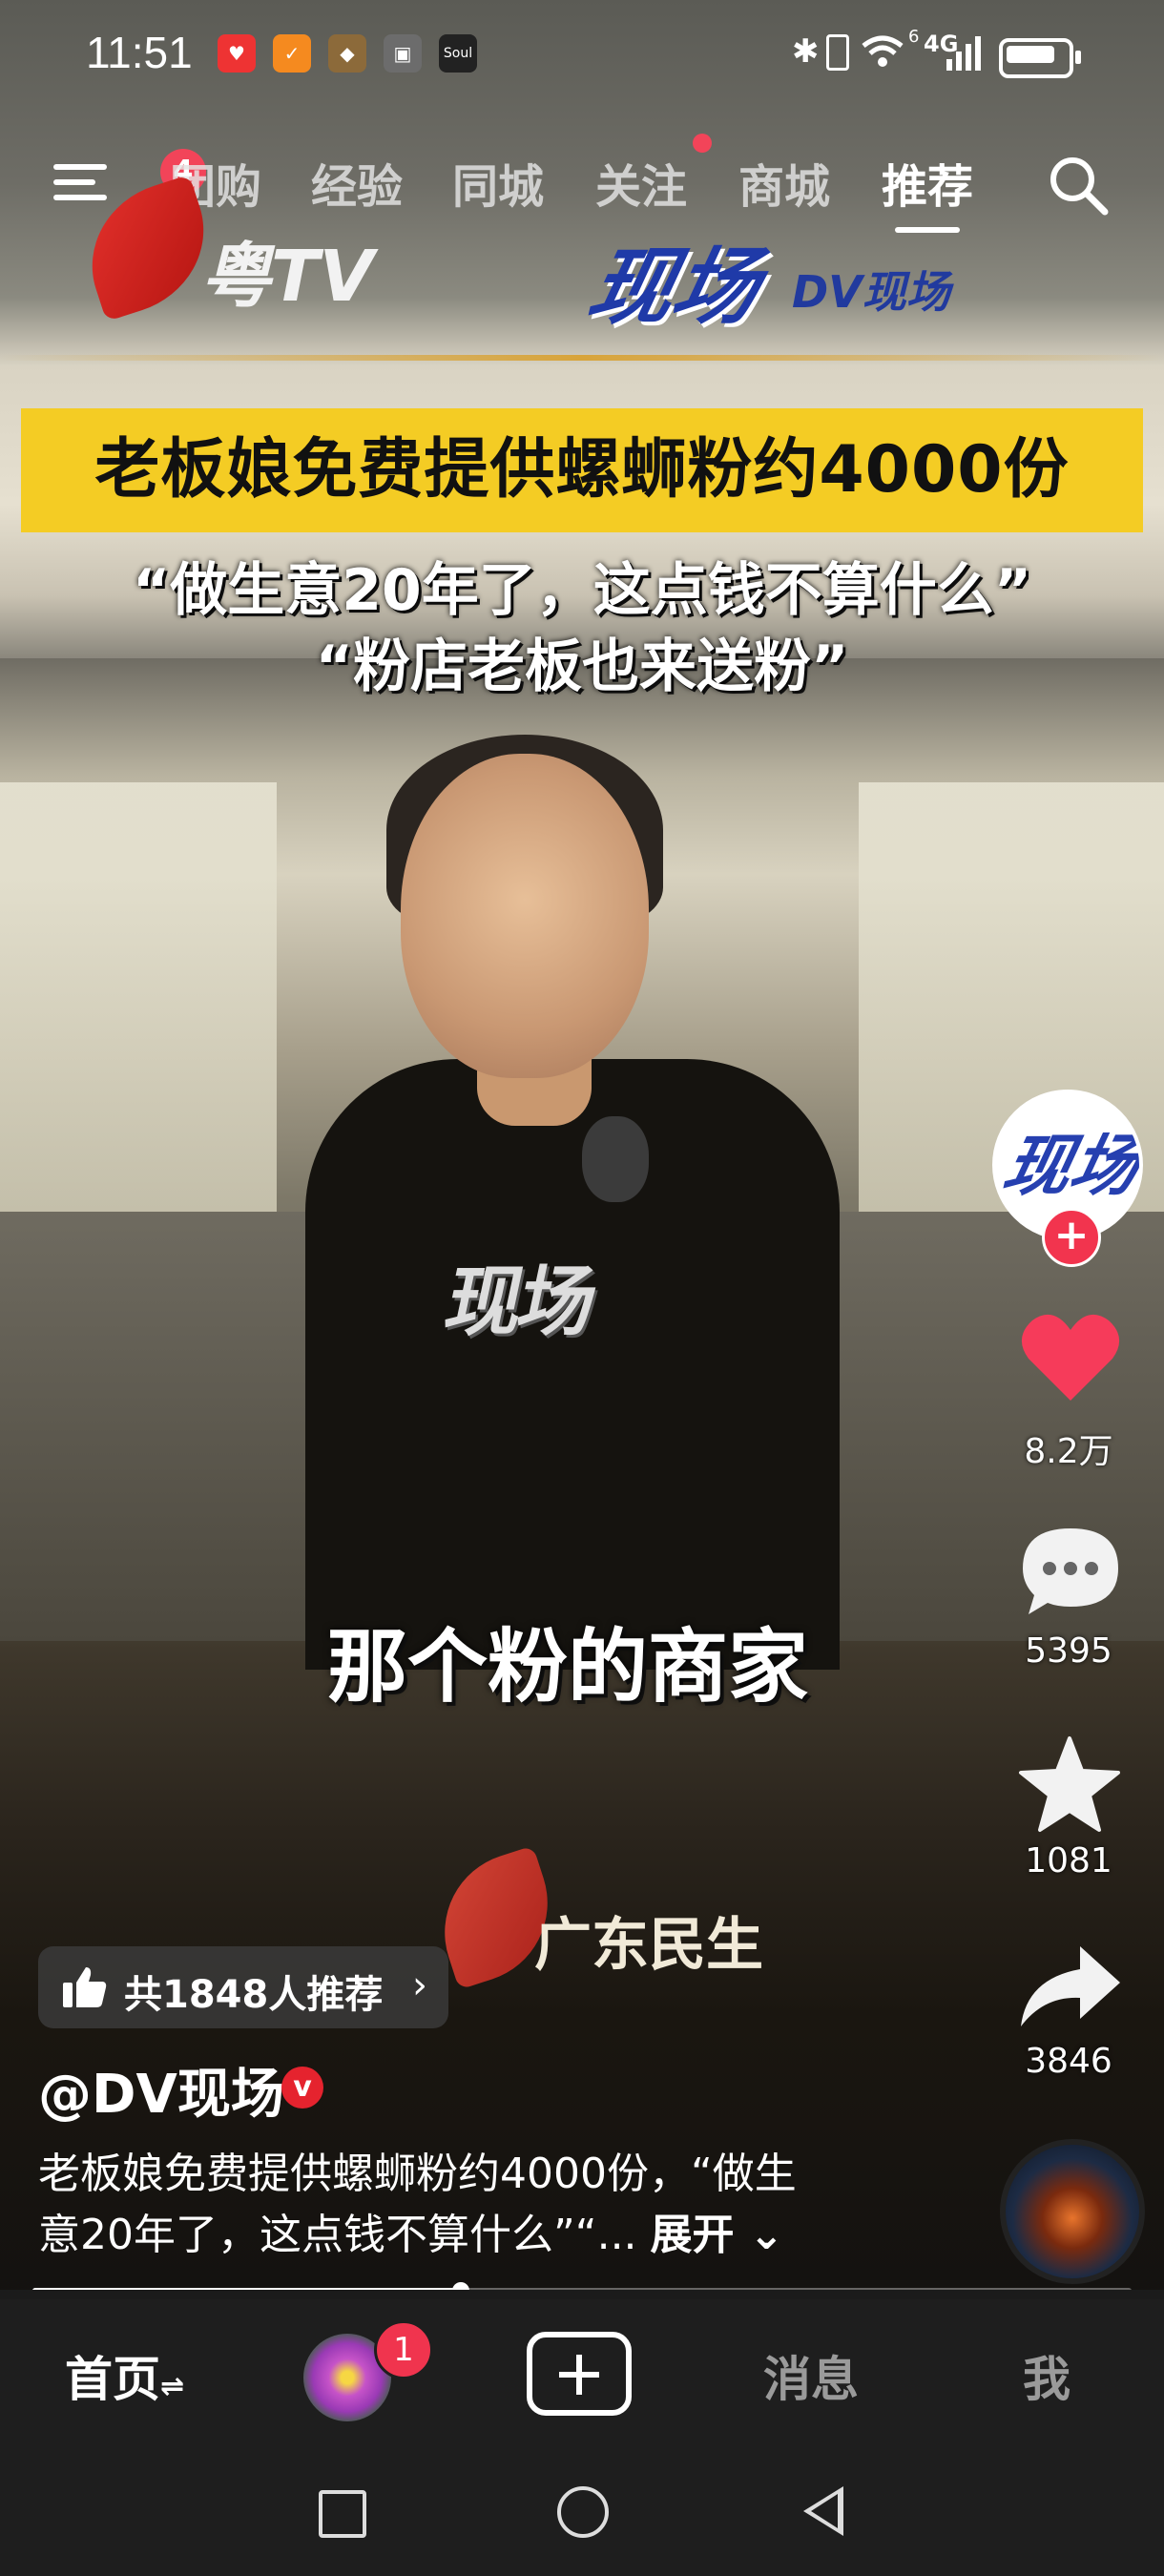  Describe the element at coordinates (1068, 2061) in the screenshot. I see `share-count: 3846` at that location.